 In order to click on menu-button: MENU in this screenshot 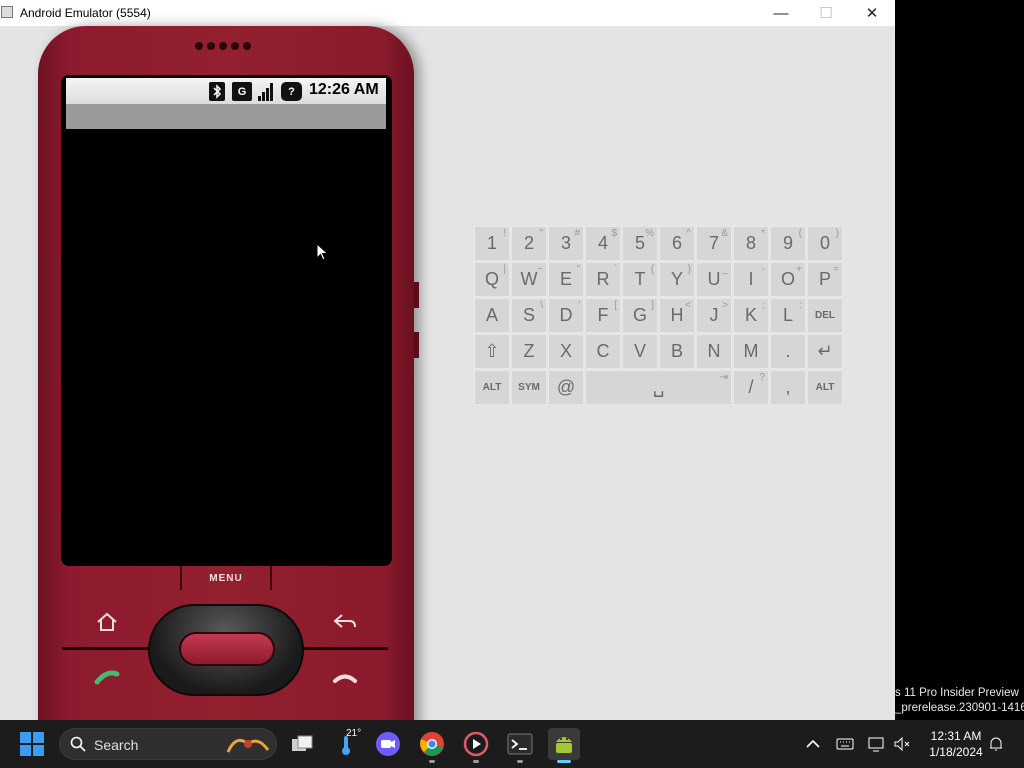, I will do `click(226, 578)`.